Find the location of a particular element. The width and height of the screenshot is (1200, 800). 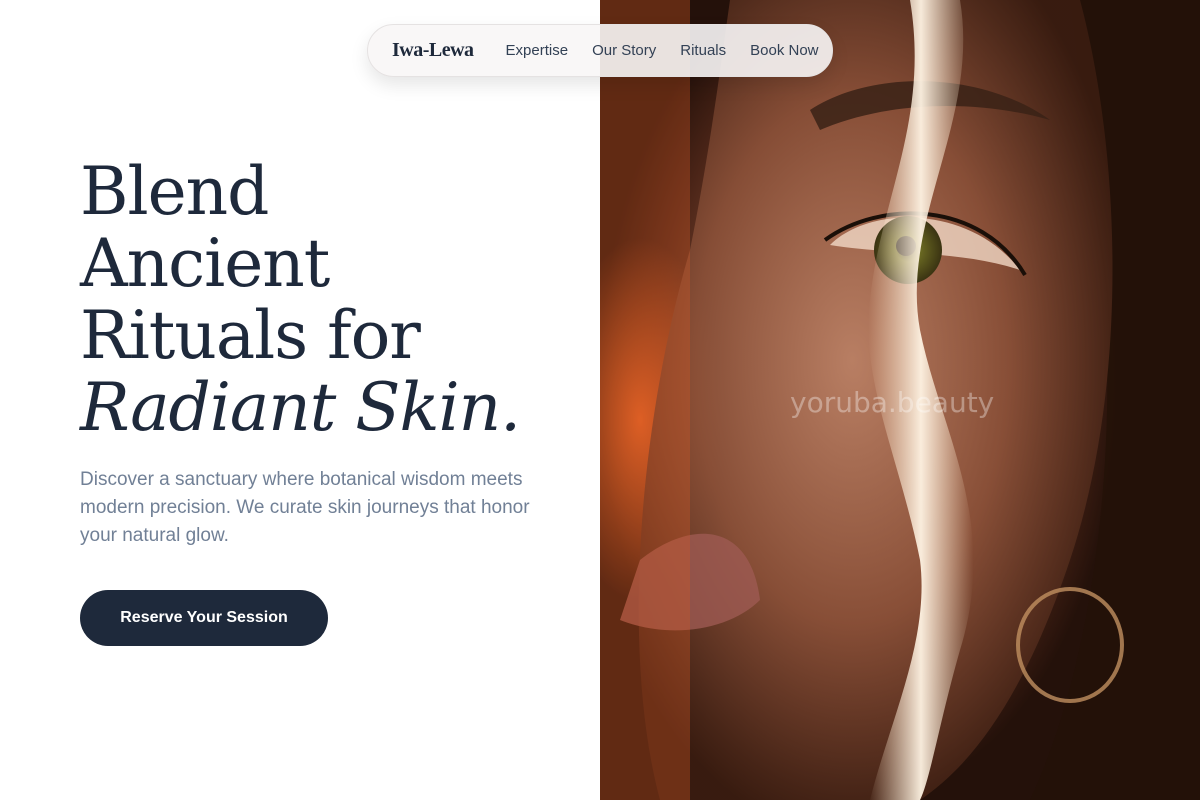

photo-watermark: yoruba.beauty is located at coordinates (892, 402).